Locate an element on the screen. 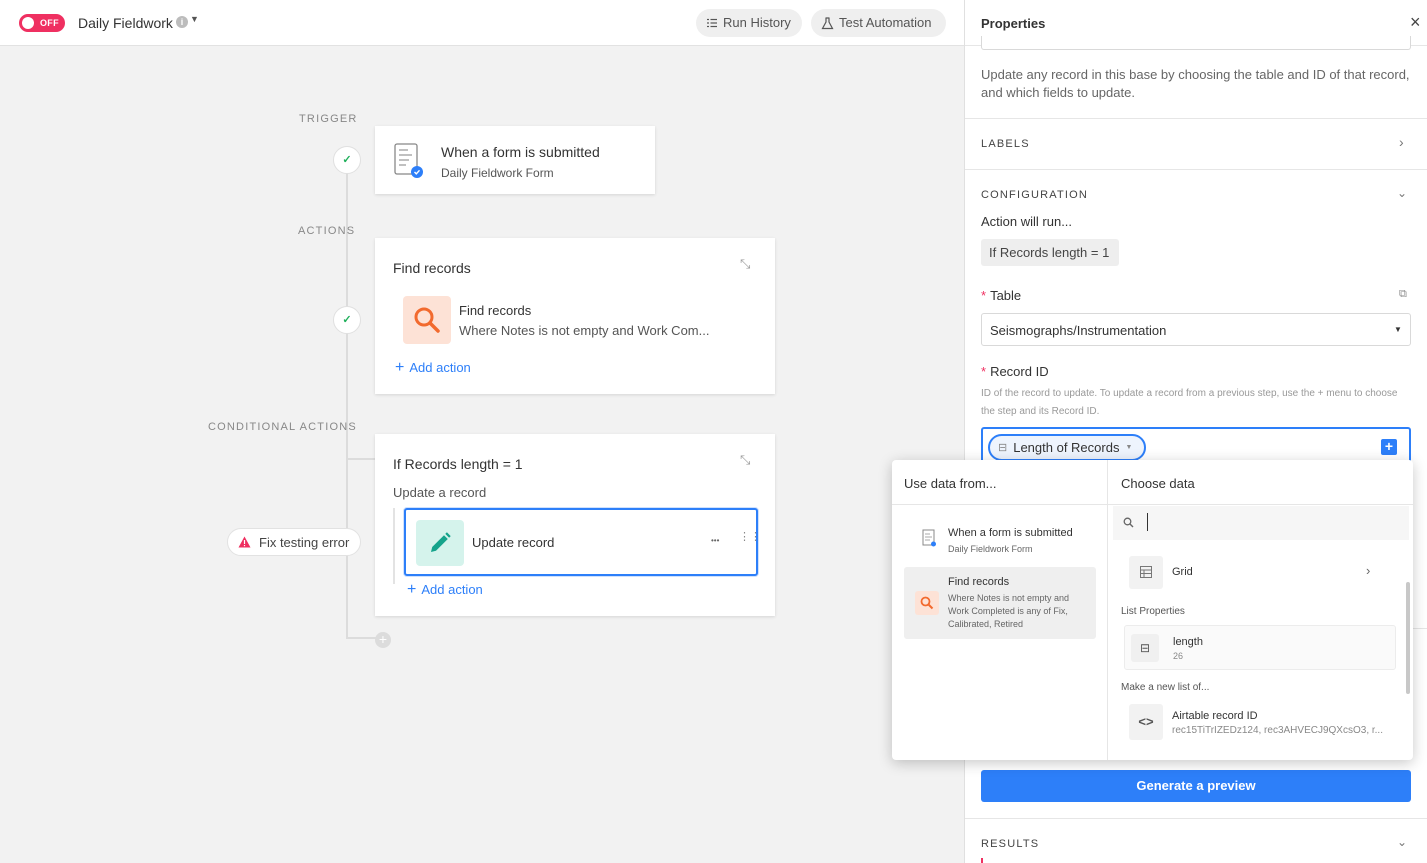  source-title: When a form is submitted is located at coordinates (1010, 533).